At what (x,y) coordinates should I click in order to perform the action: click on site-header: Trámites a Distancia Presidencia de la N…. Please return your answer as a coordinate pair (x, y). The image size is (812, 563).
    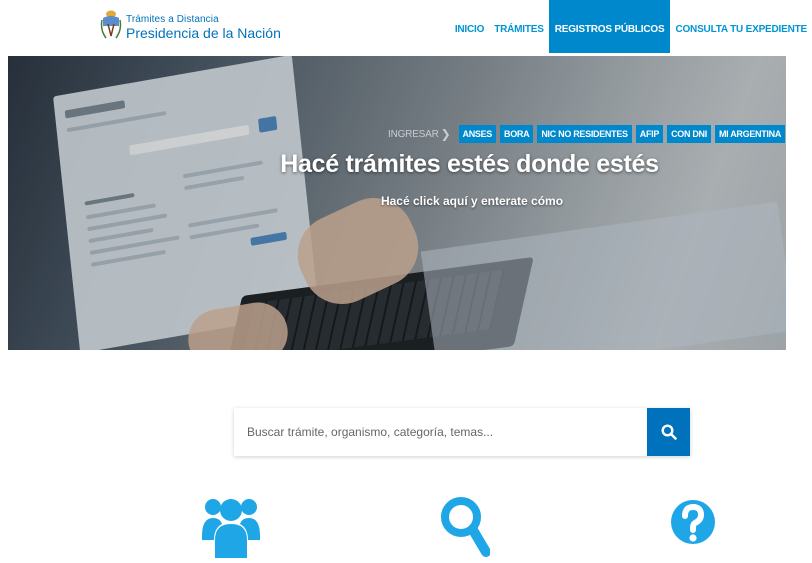
    Looking at the image, I should click on (406, 29).